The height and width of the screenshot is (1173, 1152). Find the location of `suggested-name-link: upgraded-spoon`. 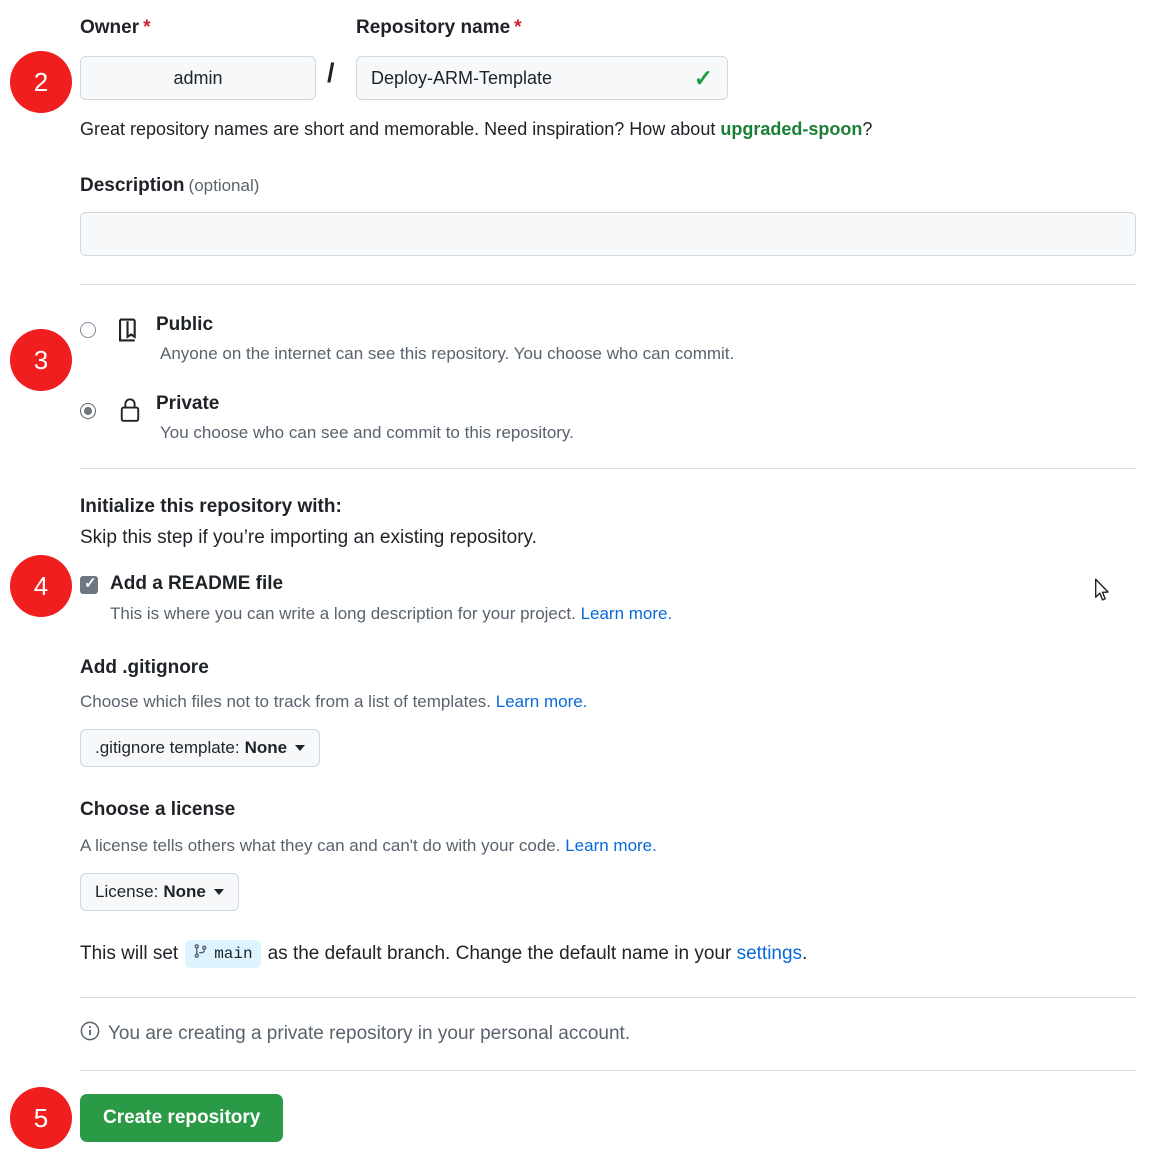

suggested-name-link: upgraded-spoon is located at coordinates (791, 129).